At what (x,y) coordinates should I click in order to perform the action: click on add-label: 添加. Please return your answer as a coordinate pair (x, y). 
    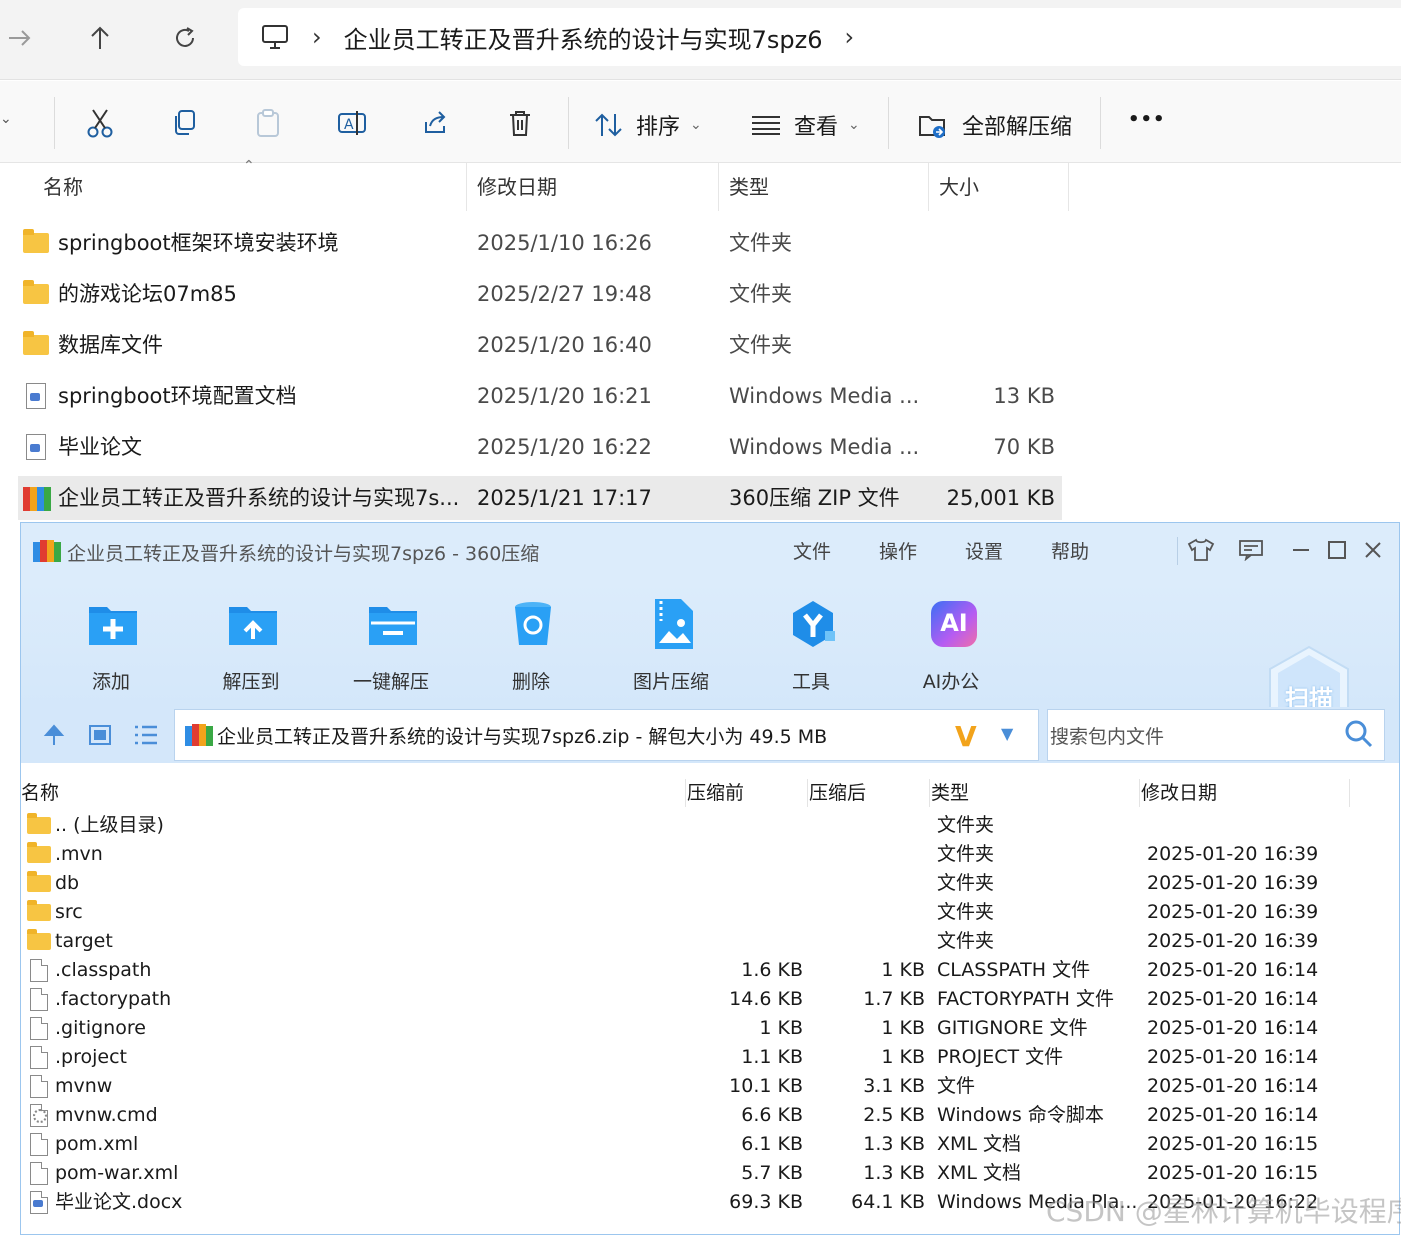
    Looking at the image, I should click on (110, 682).